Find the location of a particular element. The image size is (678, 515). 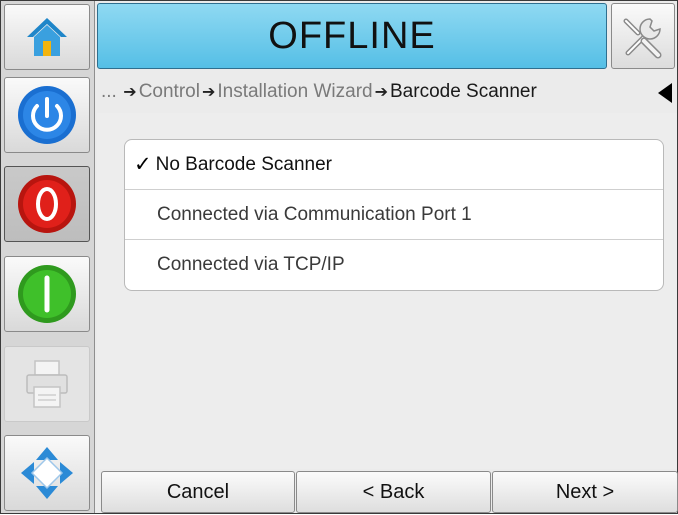

option-label: Connected via Communication Port 1 is located at coordinates (314, 214).